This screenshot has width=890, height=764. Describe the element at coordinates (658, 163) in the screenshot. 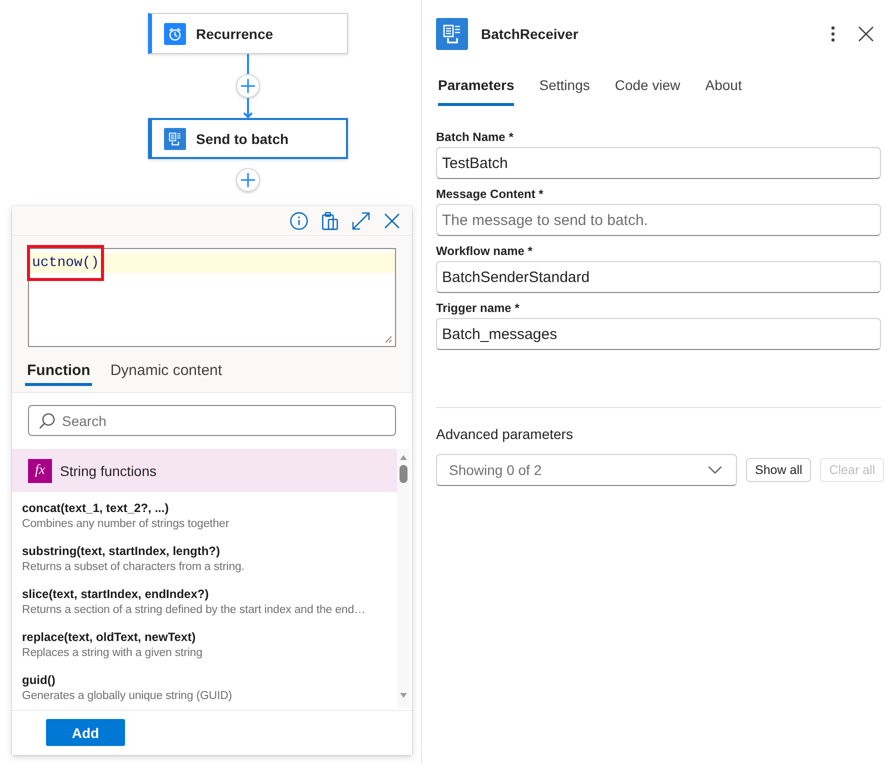

I see `text-field: TestBatch` at that location.